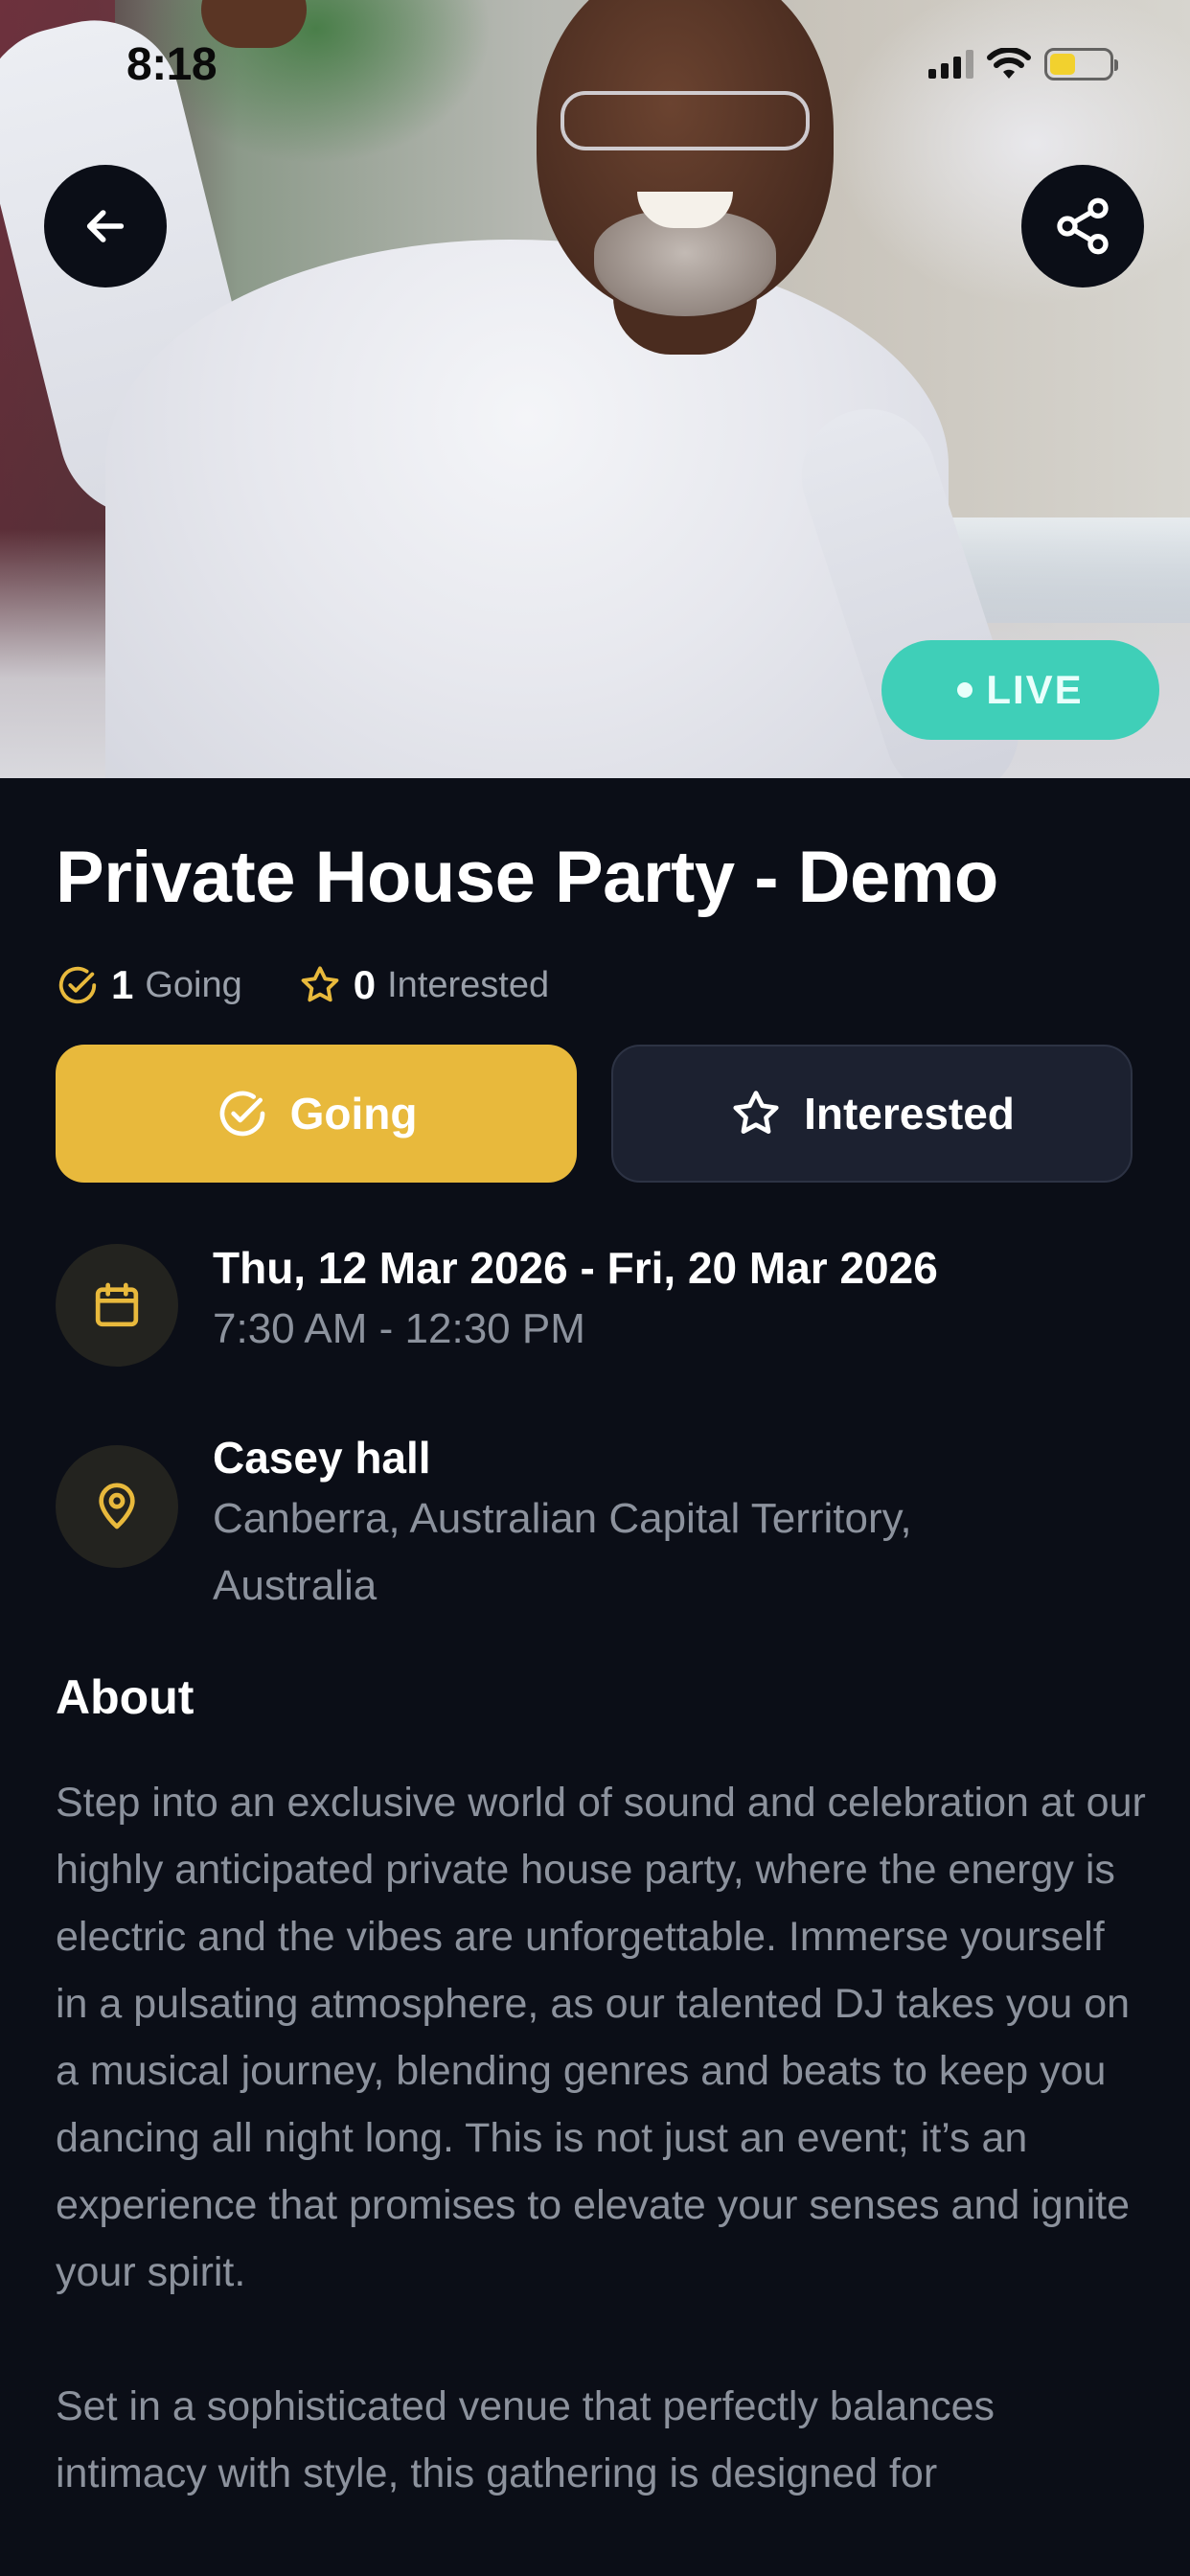 The width and height of the screenshot is (1190, 2576). I want to click on interested-stat: 0 Interested, so click(424, 985).